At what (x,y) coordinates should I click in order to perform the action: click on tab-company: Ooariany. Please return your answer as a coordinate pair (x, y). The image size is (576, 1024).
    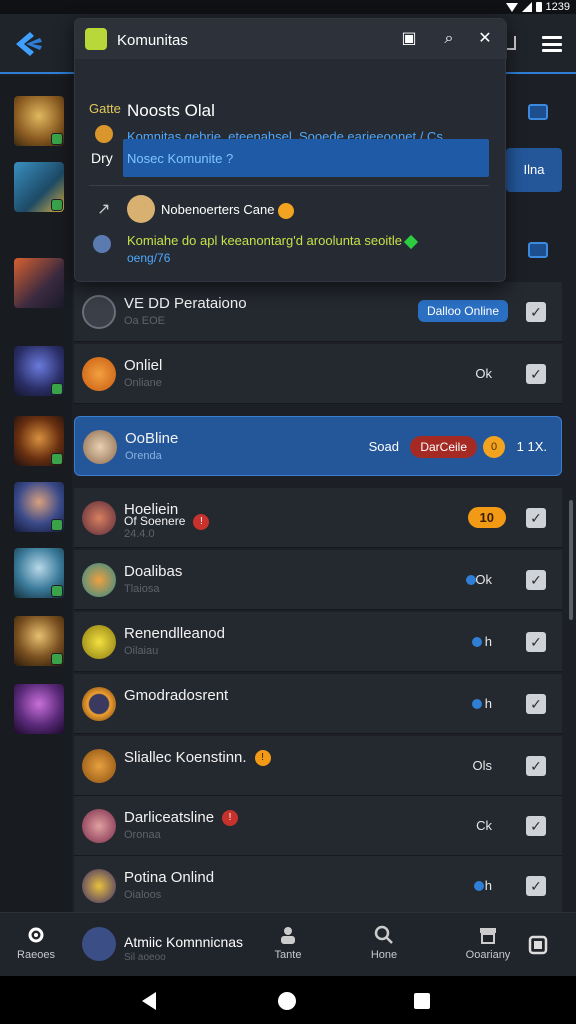
    Looking at the image, I should click on (488, 943).